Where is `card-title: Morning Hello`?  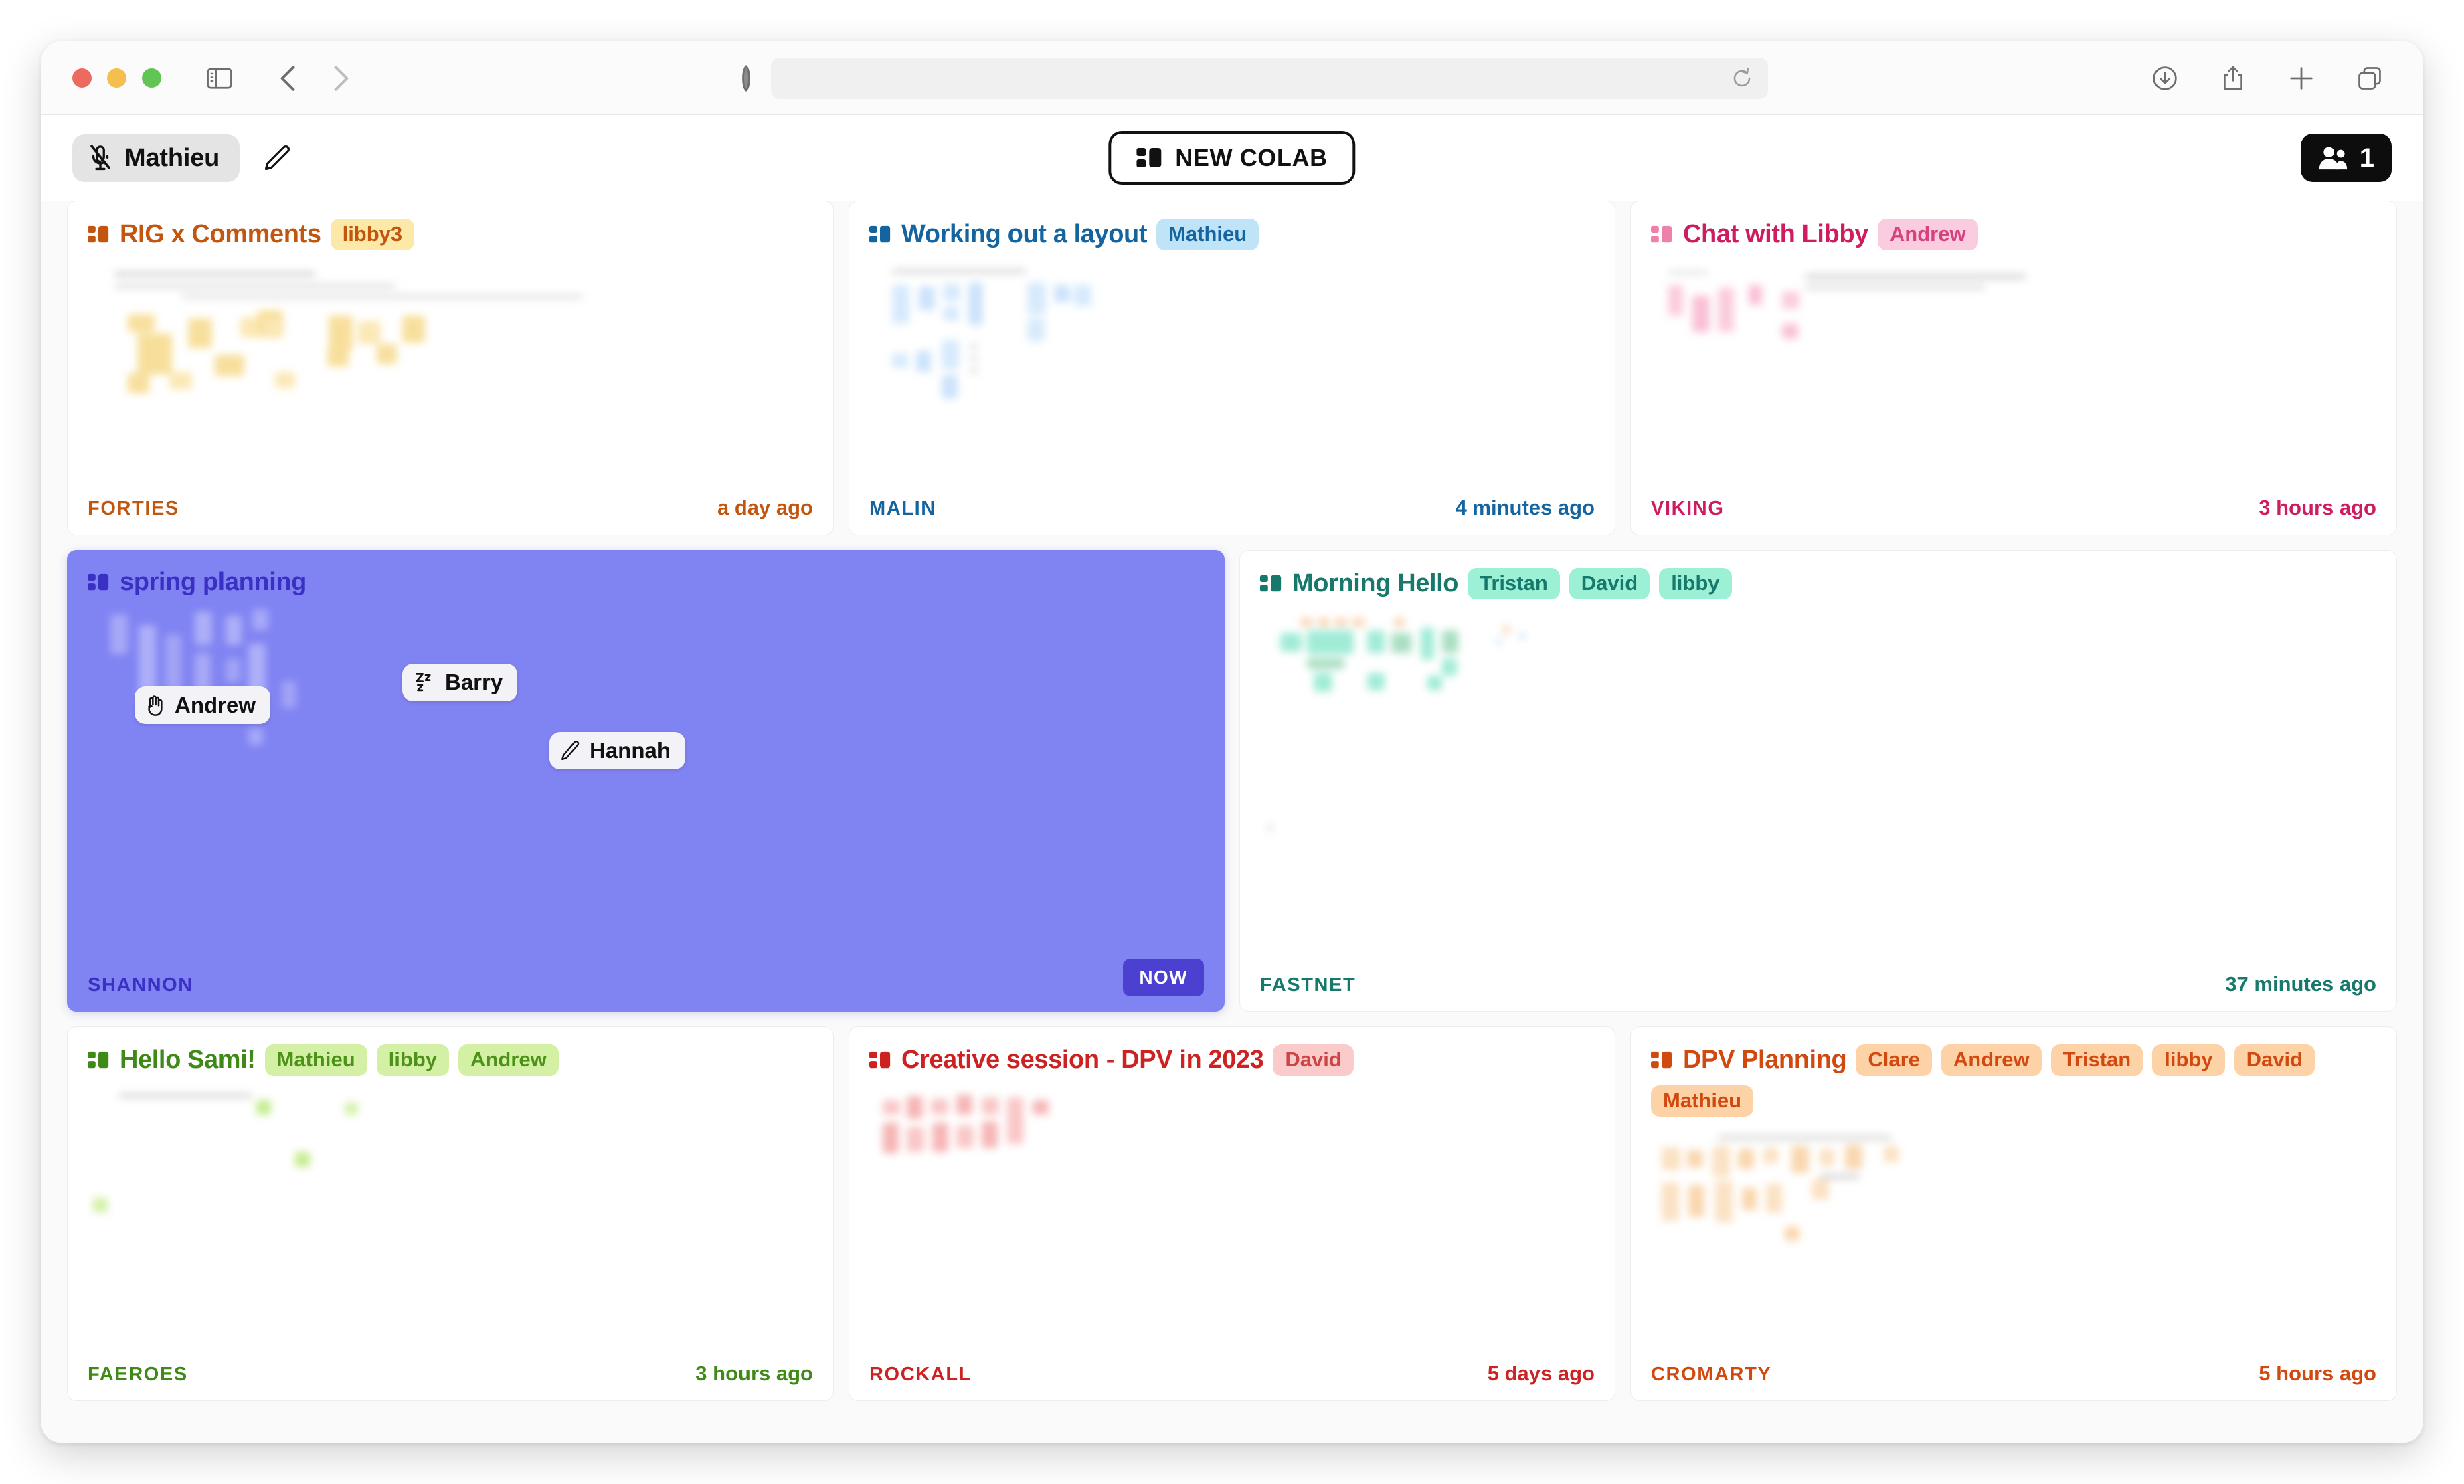 card-title: Morning Hello is located at coordinates (1359, 583).